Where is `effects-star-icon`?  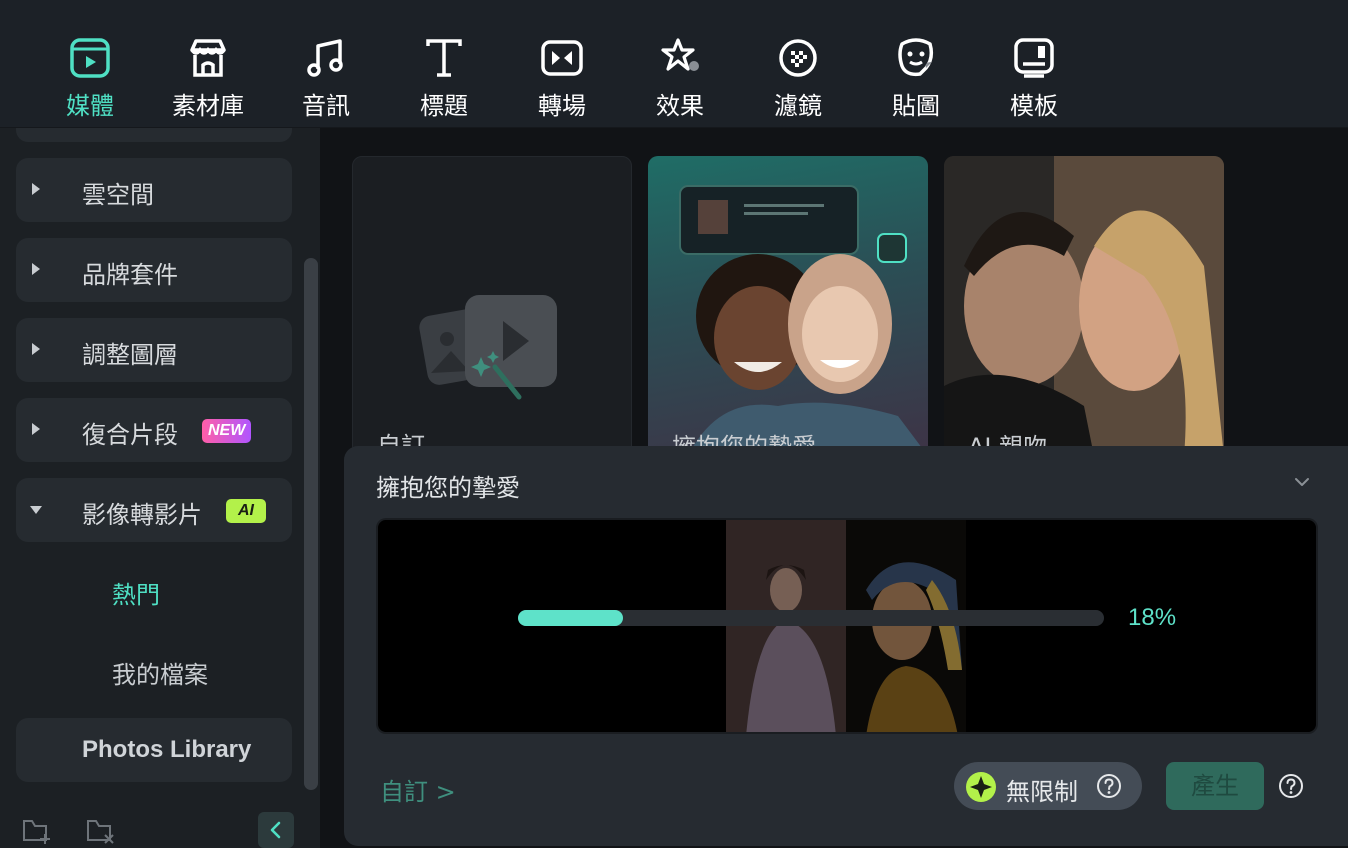 effects-star-icon is located at coordinates (680, 54).